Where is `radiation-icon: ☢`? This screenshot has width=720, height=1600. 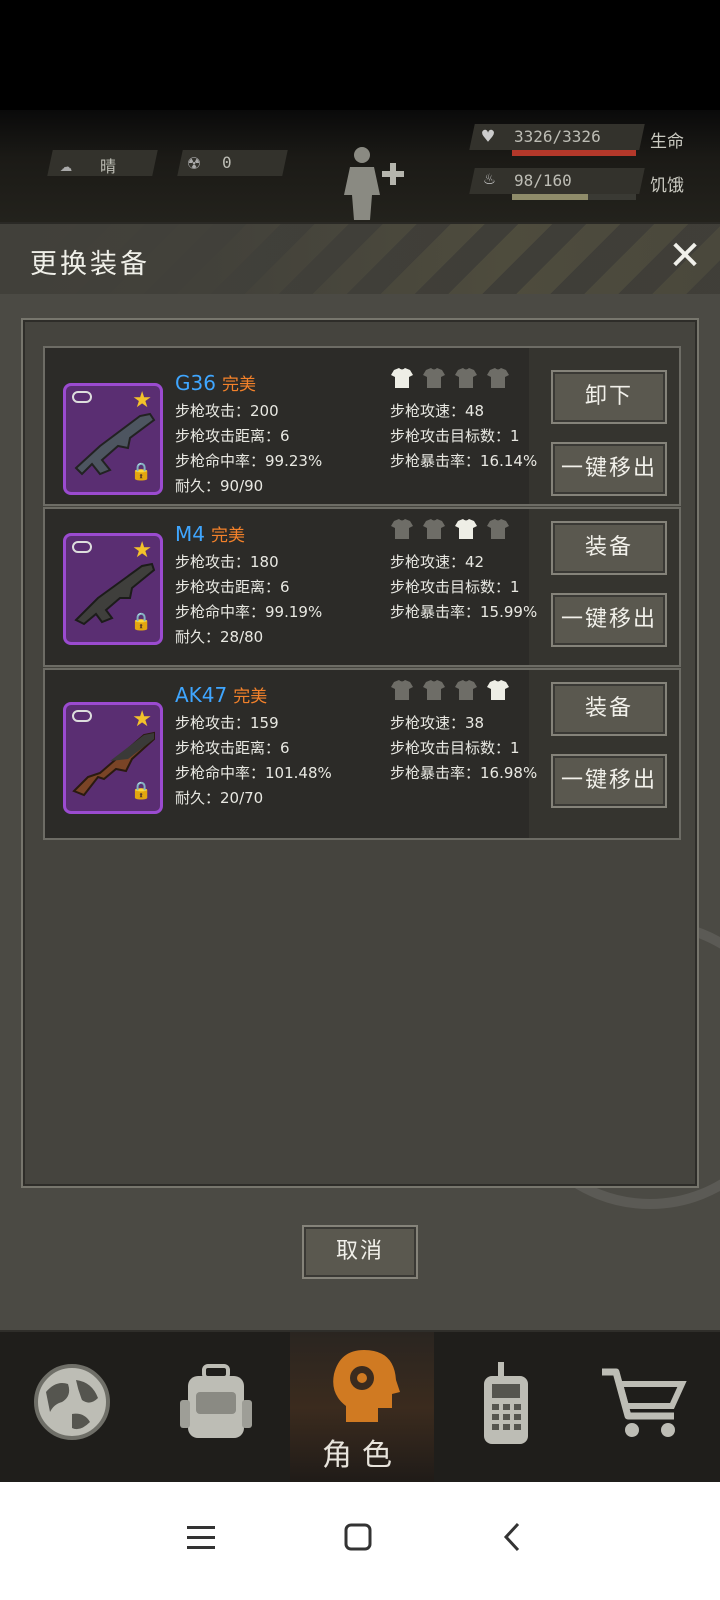
radiation-icon: ☢ is located at coordinates (194, 162).